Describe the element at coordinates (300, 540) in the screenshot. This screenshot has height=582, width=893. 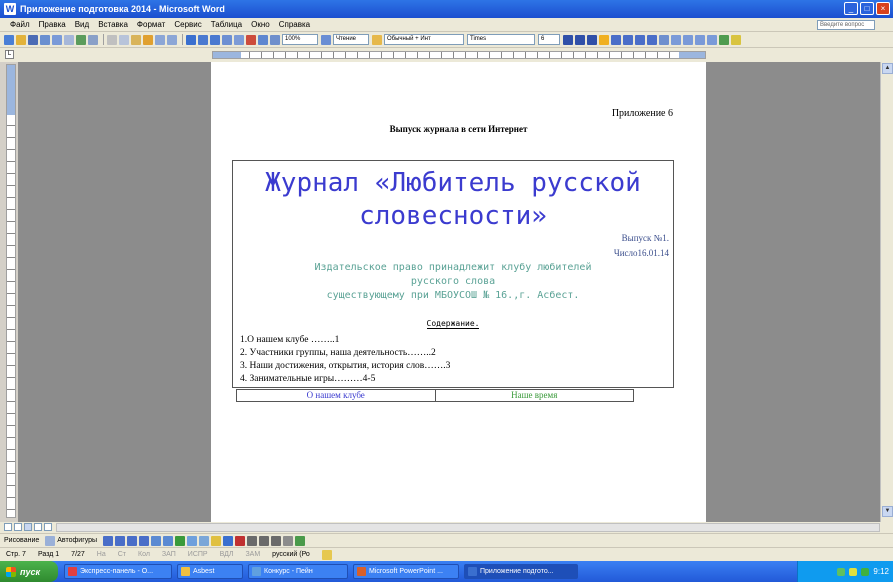
I see `3d-style-icon` at that location.